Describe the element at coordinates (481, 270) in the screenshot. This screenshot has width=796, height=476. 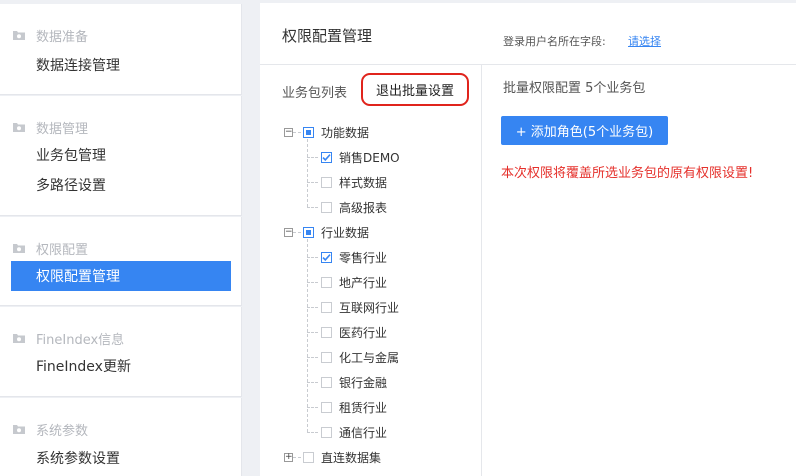
I see `panel-divider` at that location.